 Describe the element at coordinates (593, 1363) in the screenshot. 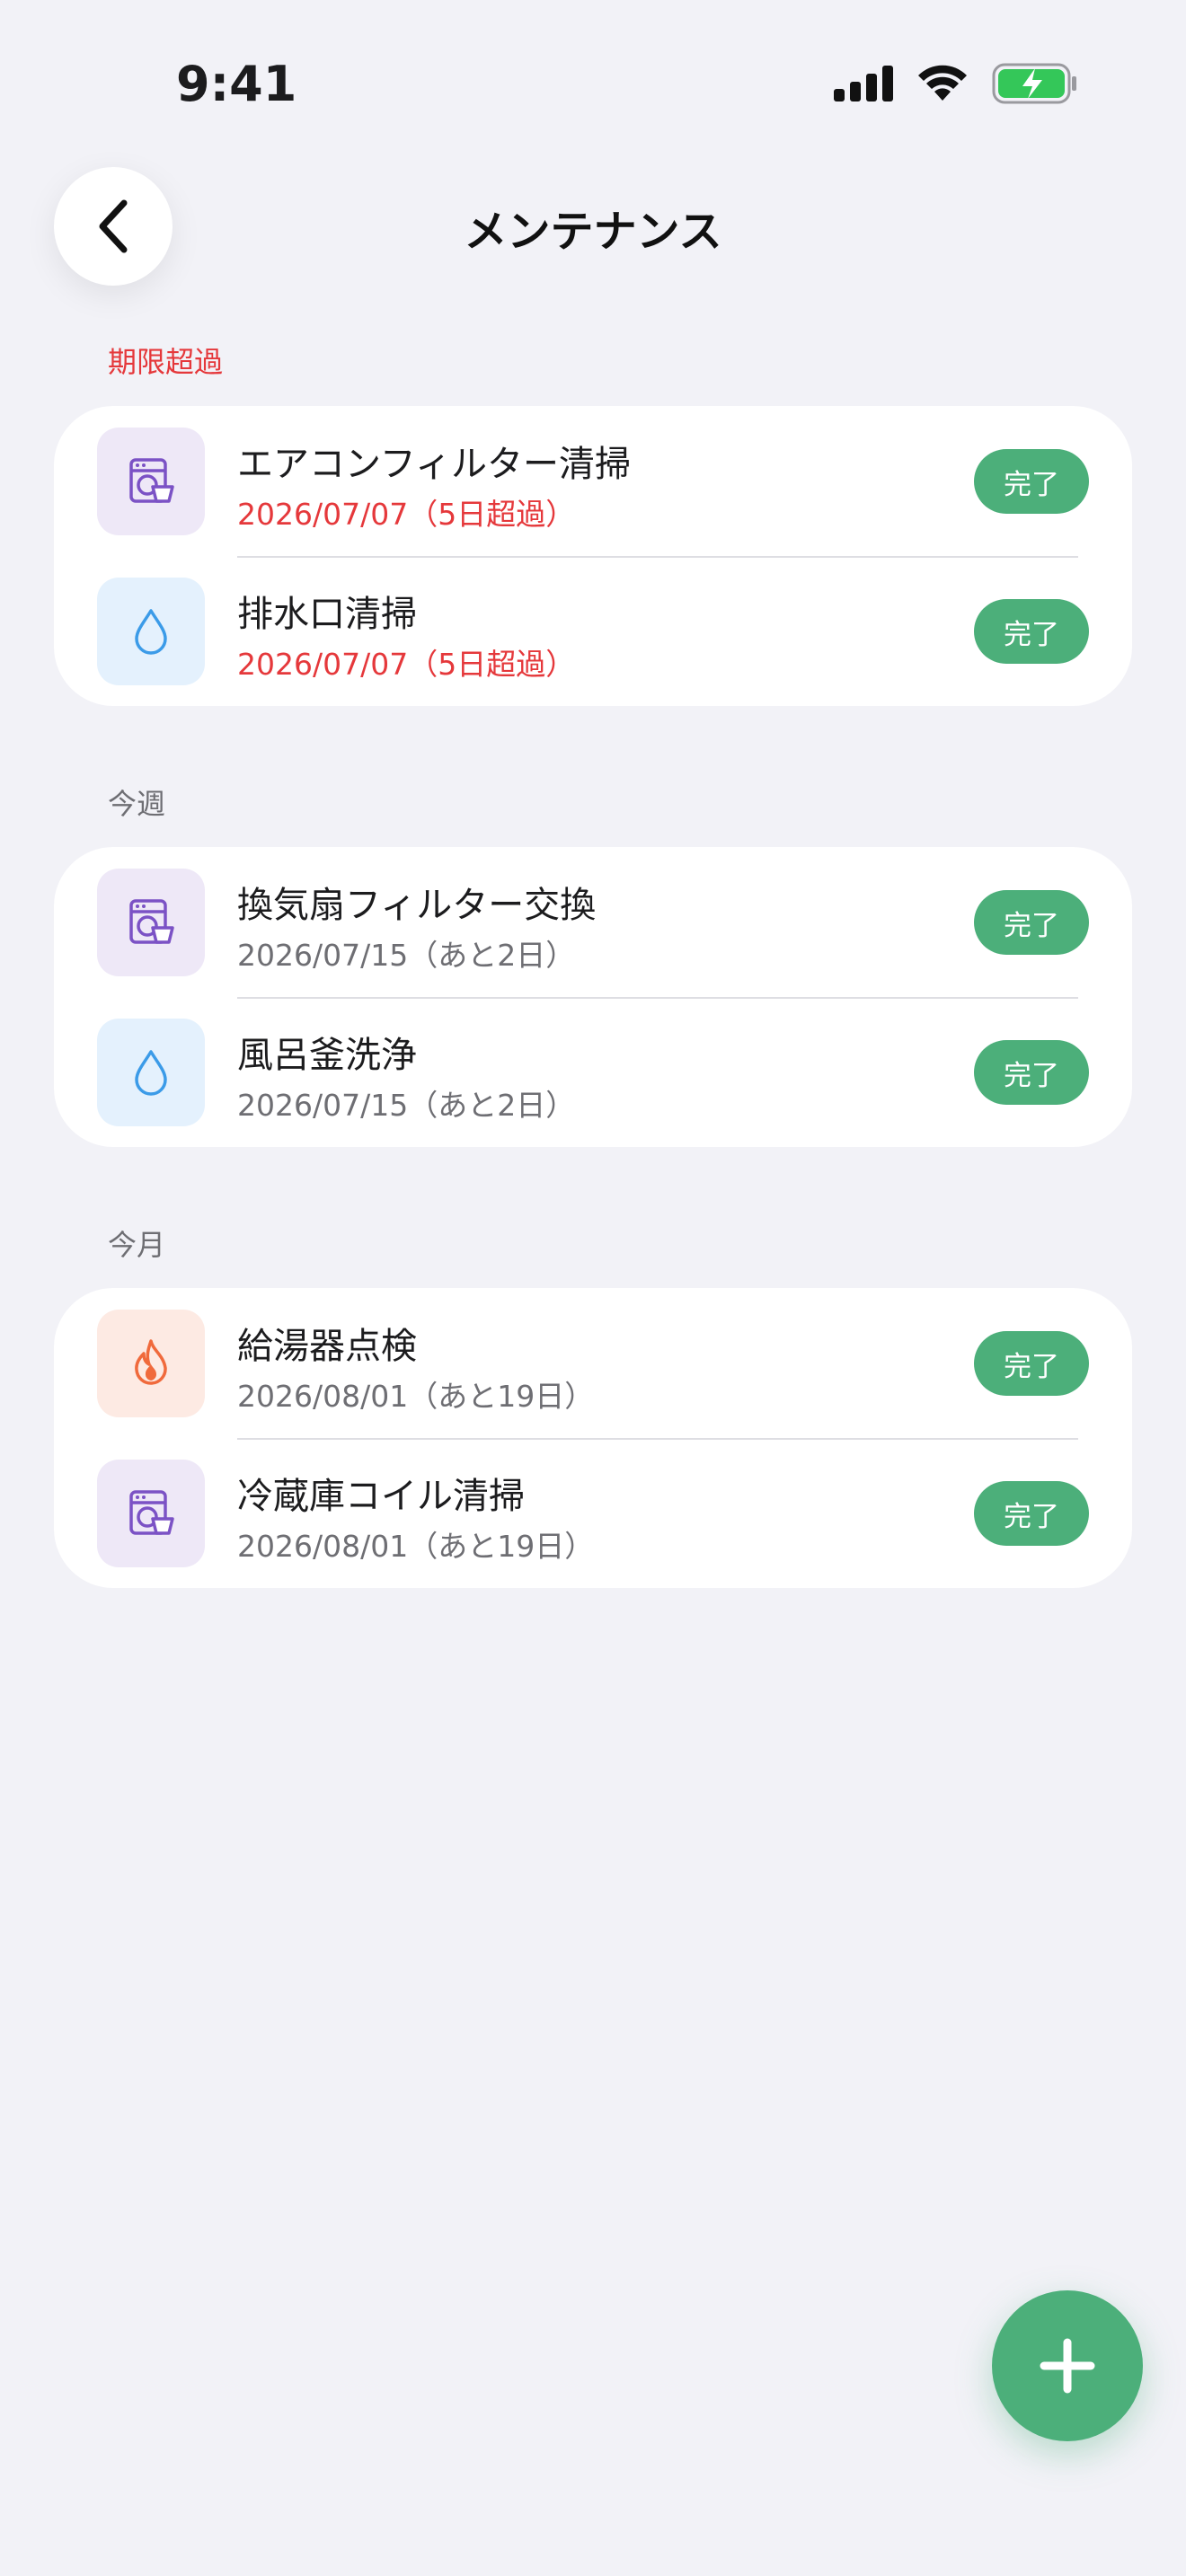

I see `list-item: 給湯器点検 2026/08/01（あと19日） 完了` at that location.